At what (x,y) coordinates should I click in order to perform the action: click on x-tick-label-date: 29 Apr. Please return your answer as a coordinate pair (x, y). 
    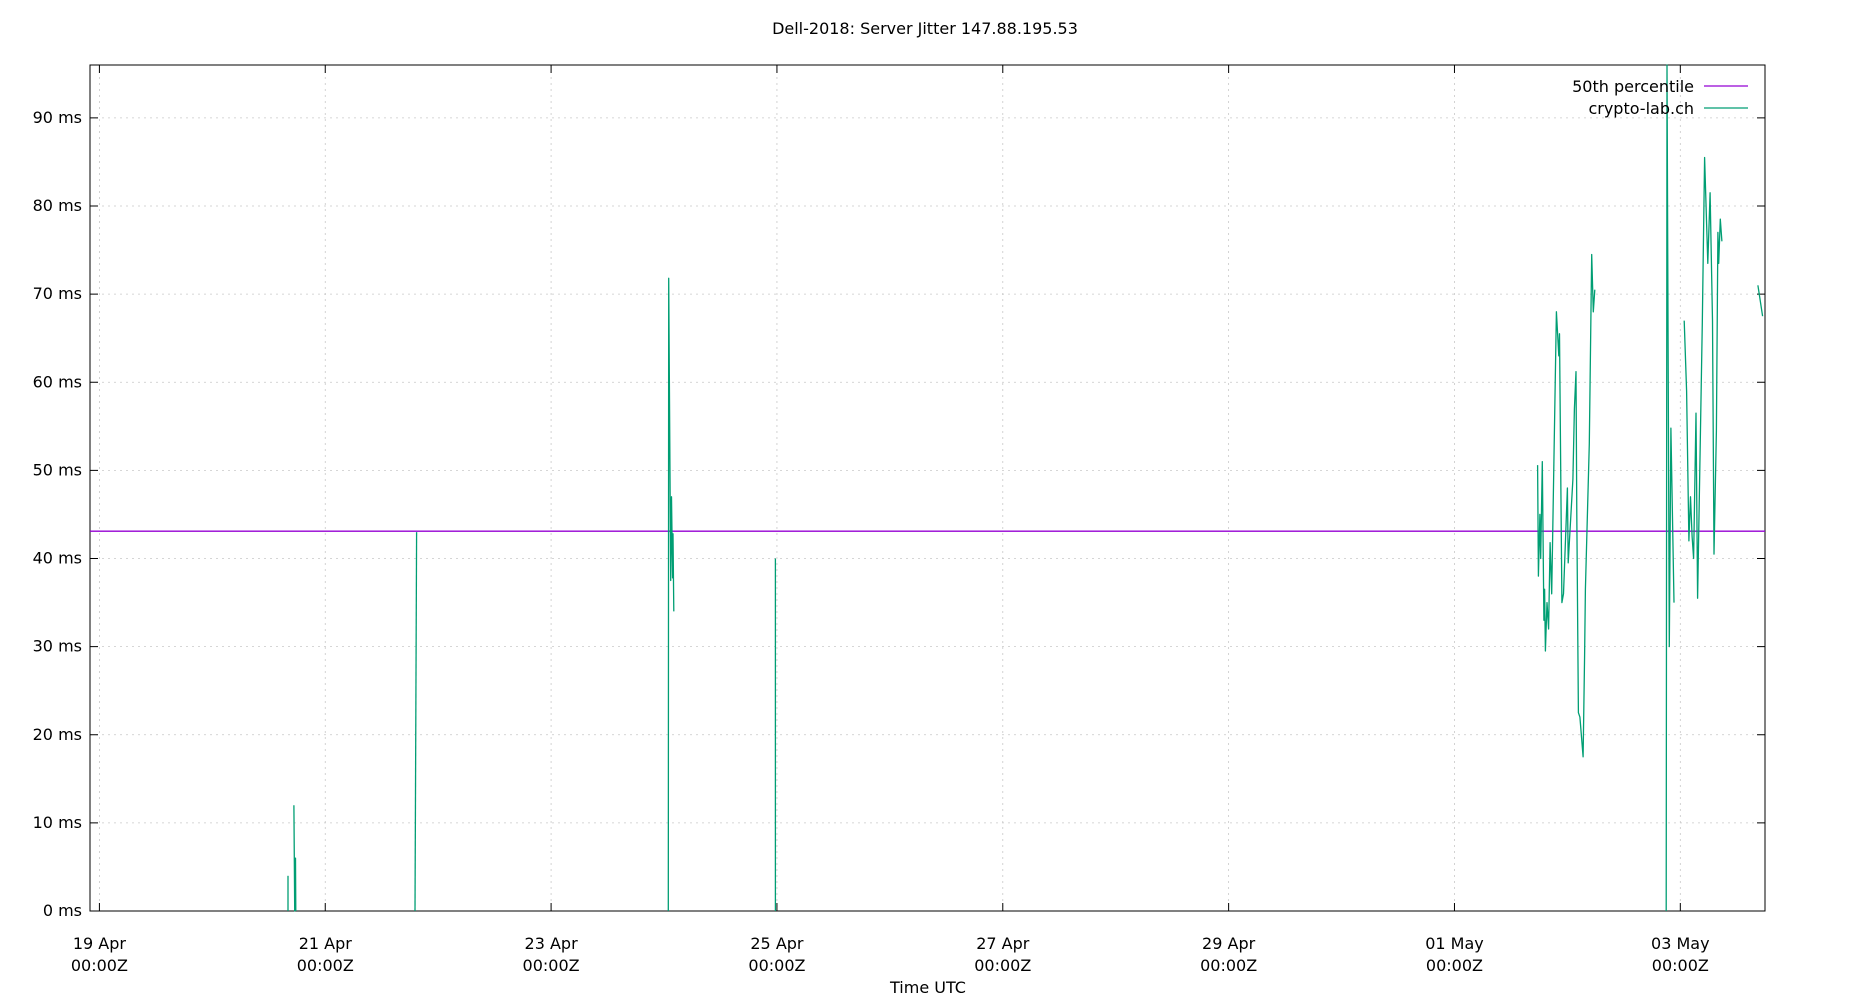
    Looking at the image, I should click on (1229, 943).